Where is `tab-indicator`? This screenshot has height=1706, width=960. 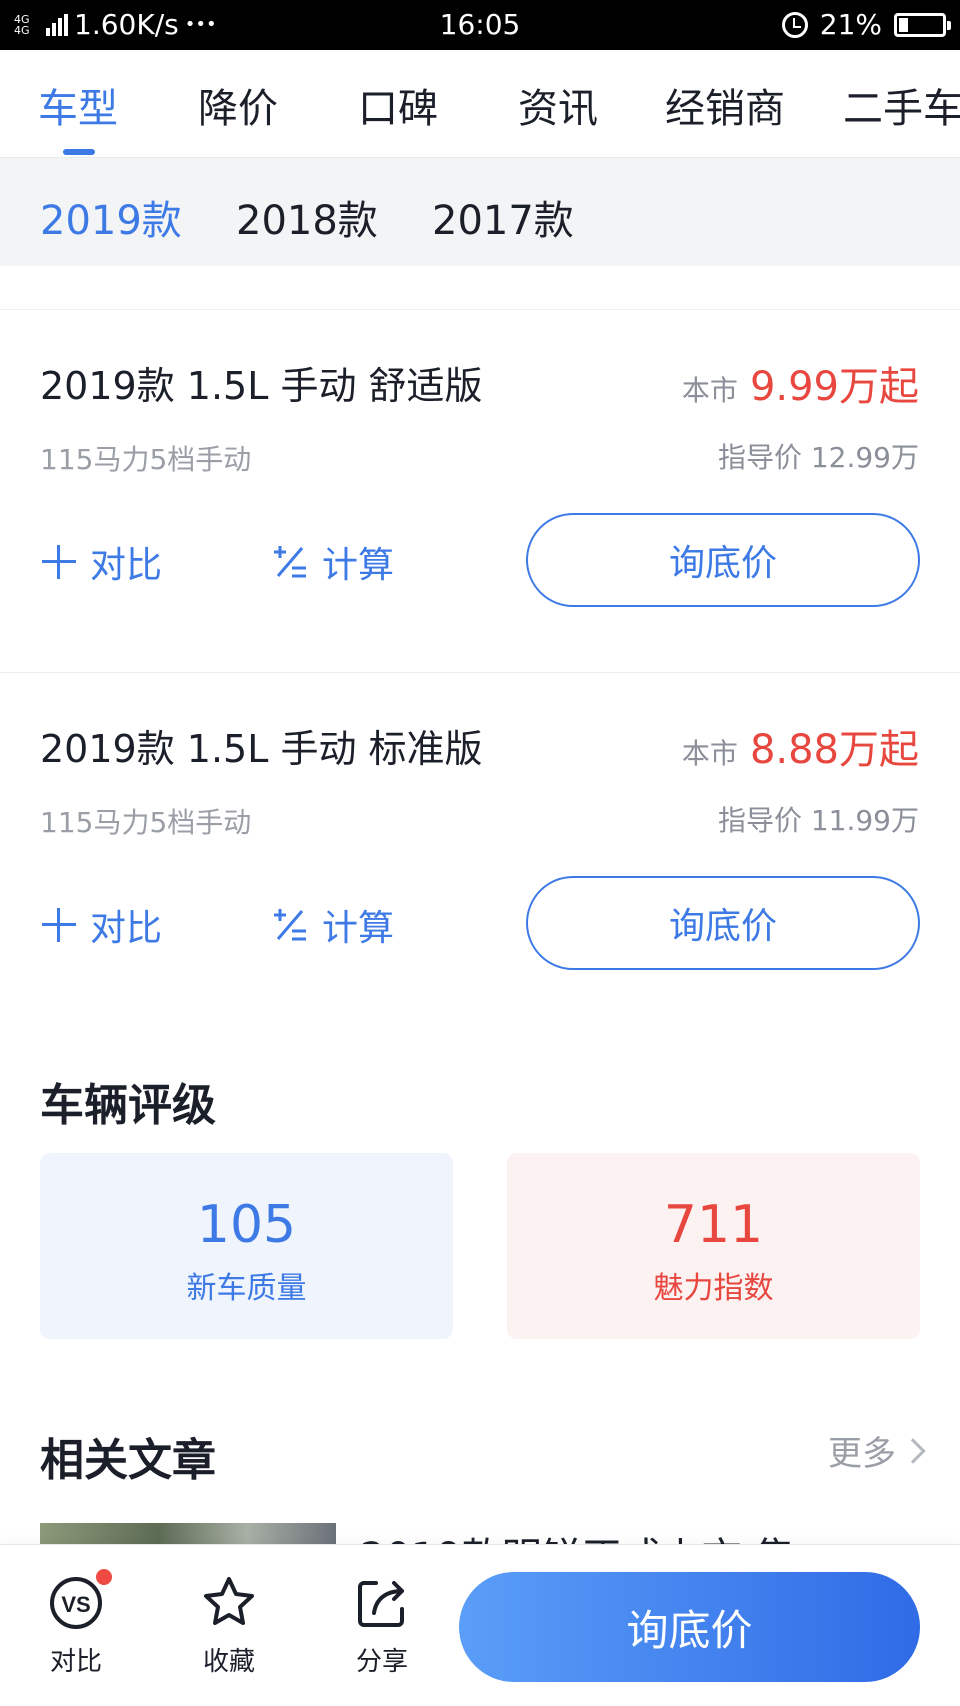
tab-indicator is located at coordinates (79, 152).